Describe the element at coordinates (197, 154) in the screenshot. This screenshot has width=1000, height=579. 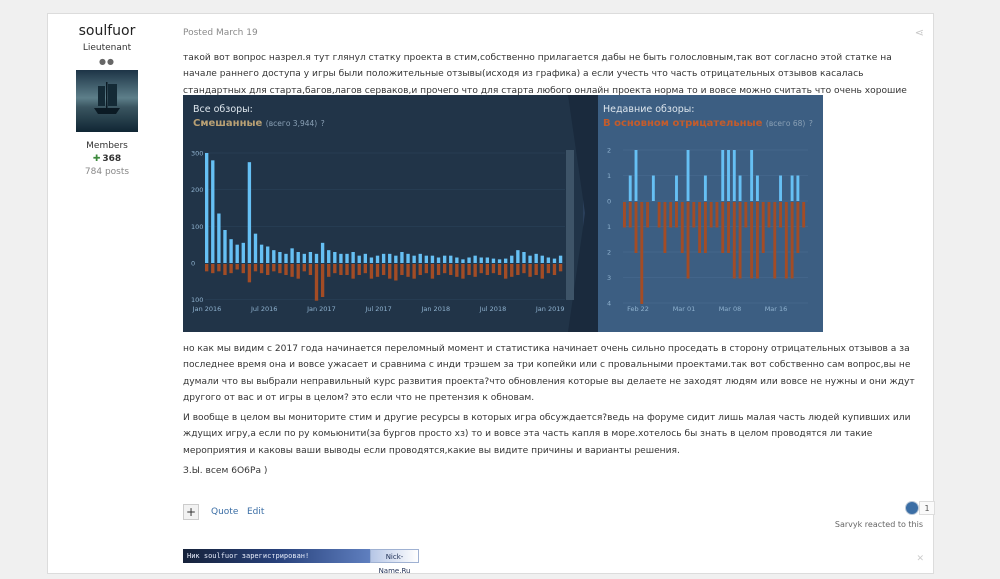
I see `y-tick-label: 300` at that location.